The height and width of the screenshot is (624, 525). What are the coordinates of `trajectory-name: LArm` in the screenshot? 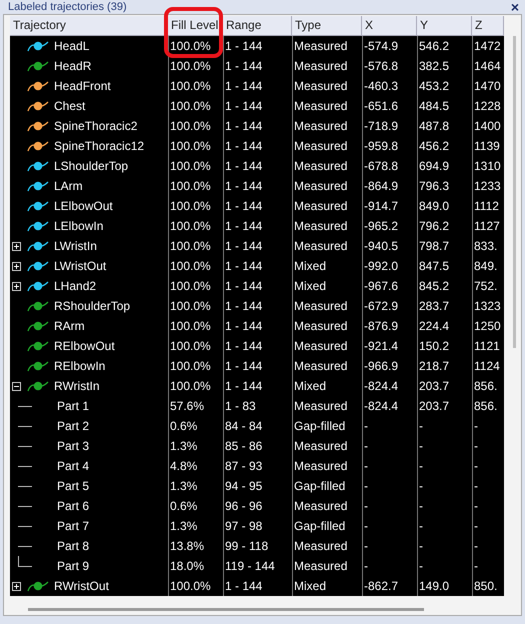 It's located at (68, 186).